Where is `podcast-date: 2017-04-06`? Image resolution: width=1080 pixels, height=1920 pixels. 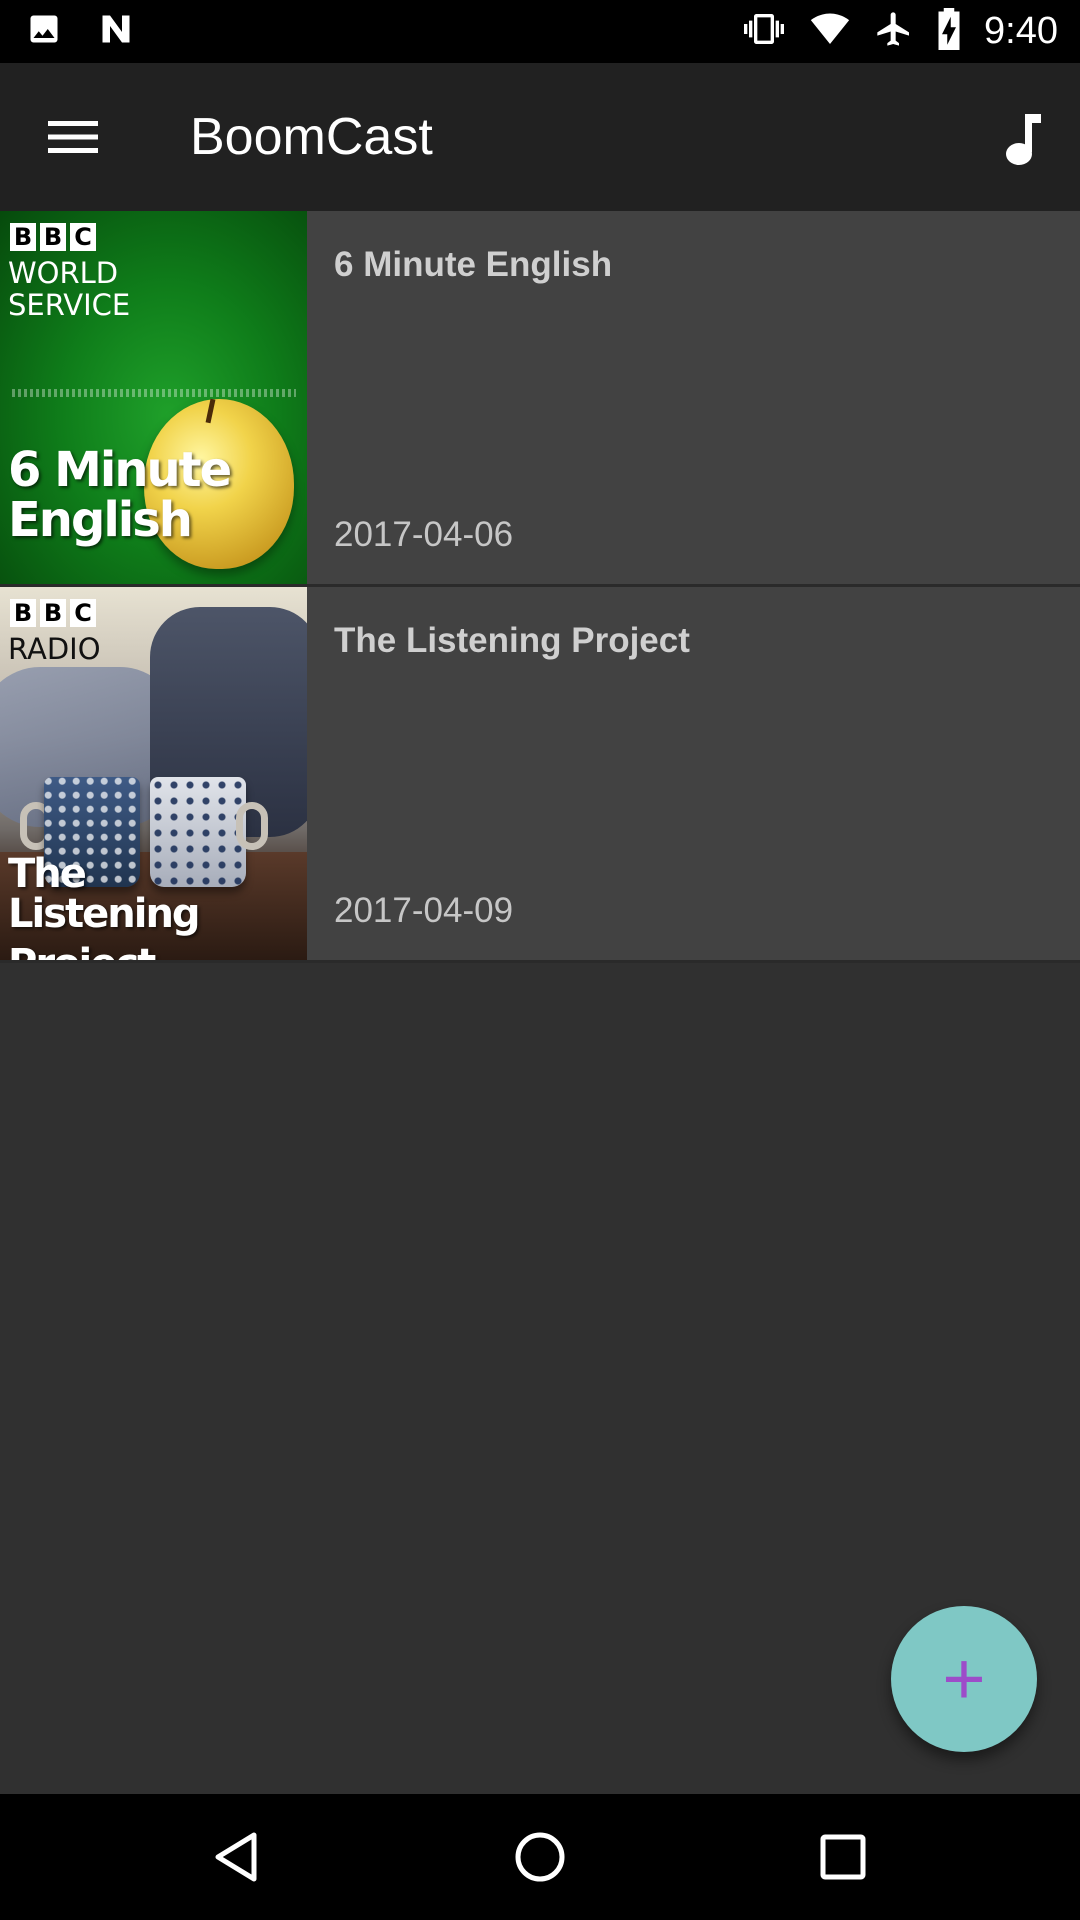 podcast-date: 2017-04-06 is located at coordinates (424, 534).